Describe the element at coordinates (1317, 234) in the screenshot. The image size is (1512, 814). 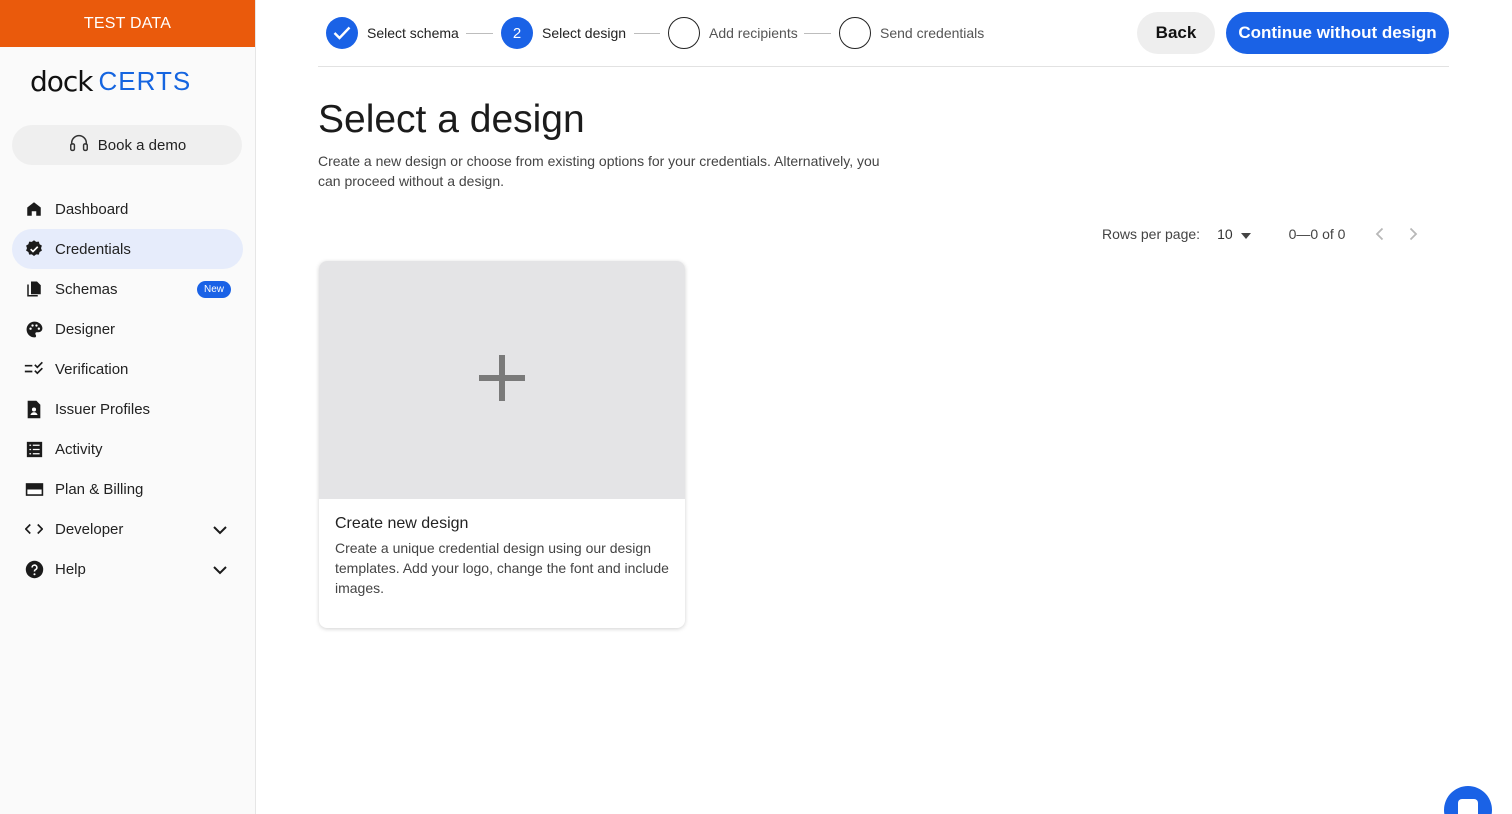
I see `pagination-range: 0—0 of 0` at that location.